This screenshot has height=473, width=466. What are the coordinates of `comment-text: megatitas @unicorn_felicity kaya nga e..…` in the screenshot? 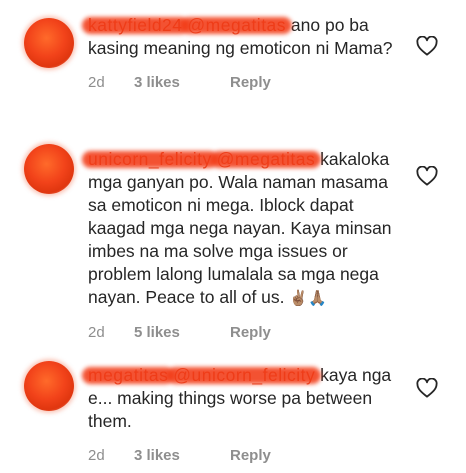 It's located at (248, 398).